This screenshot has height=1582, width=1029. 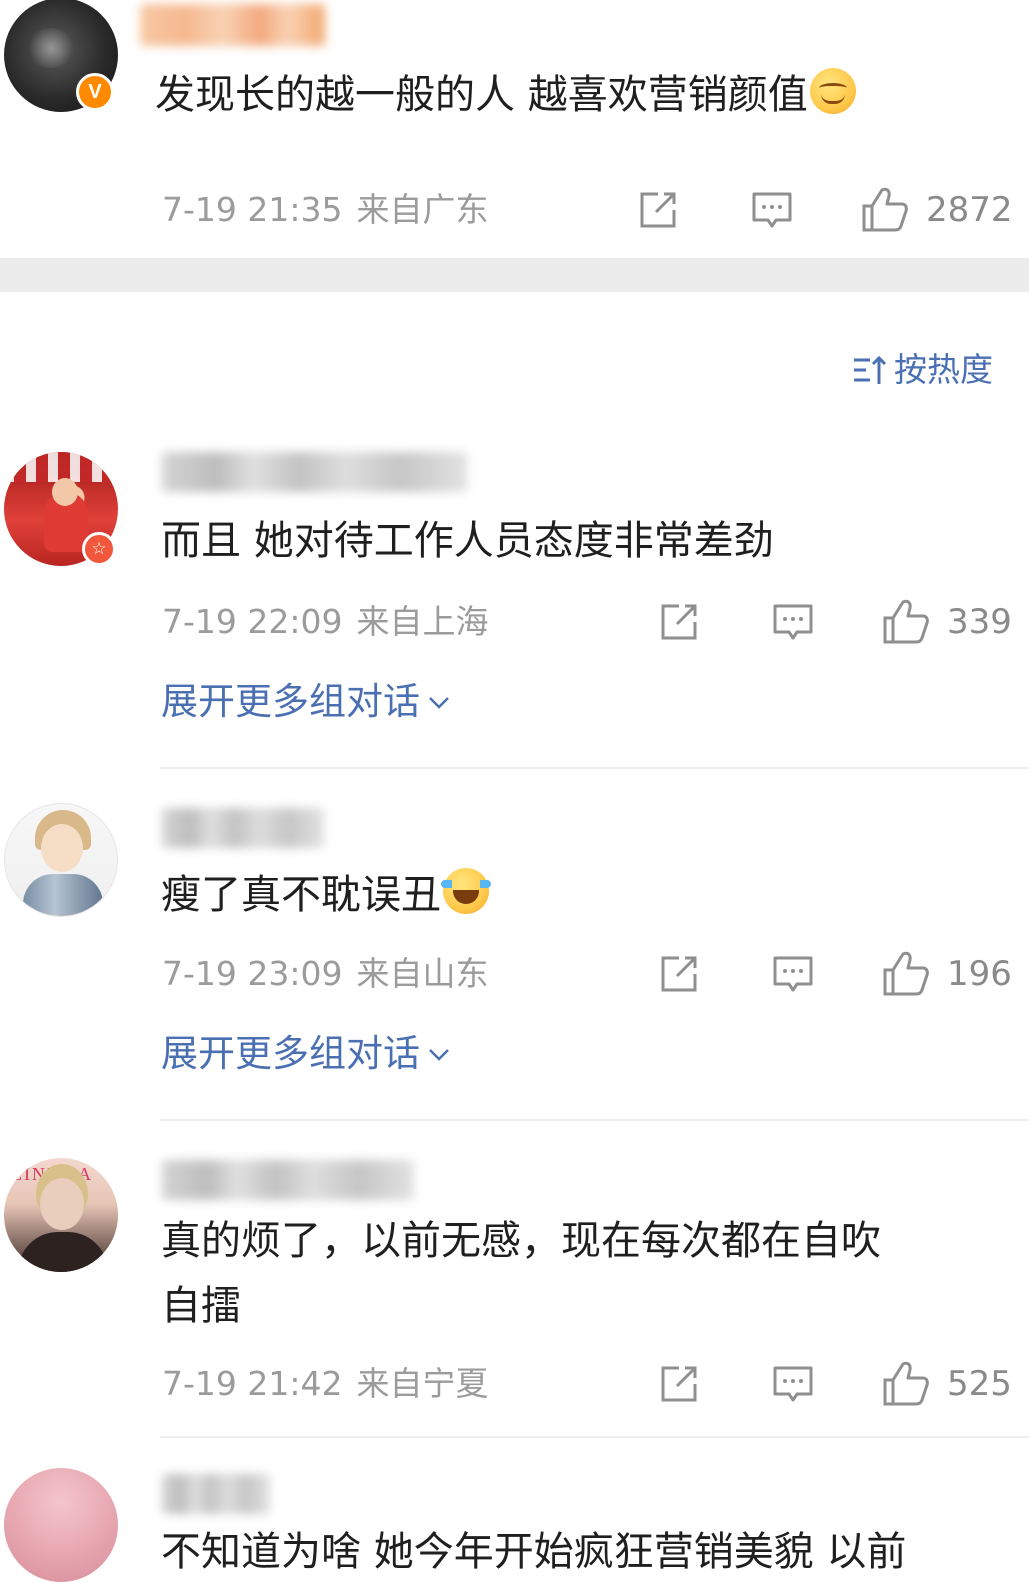 What do you see at coordinates (422, 209) in the screenshot?
I see `comment-location: 来自广东` at bounding box center [422, 209].